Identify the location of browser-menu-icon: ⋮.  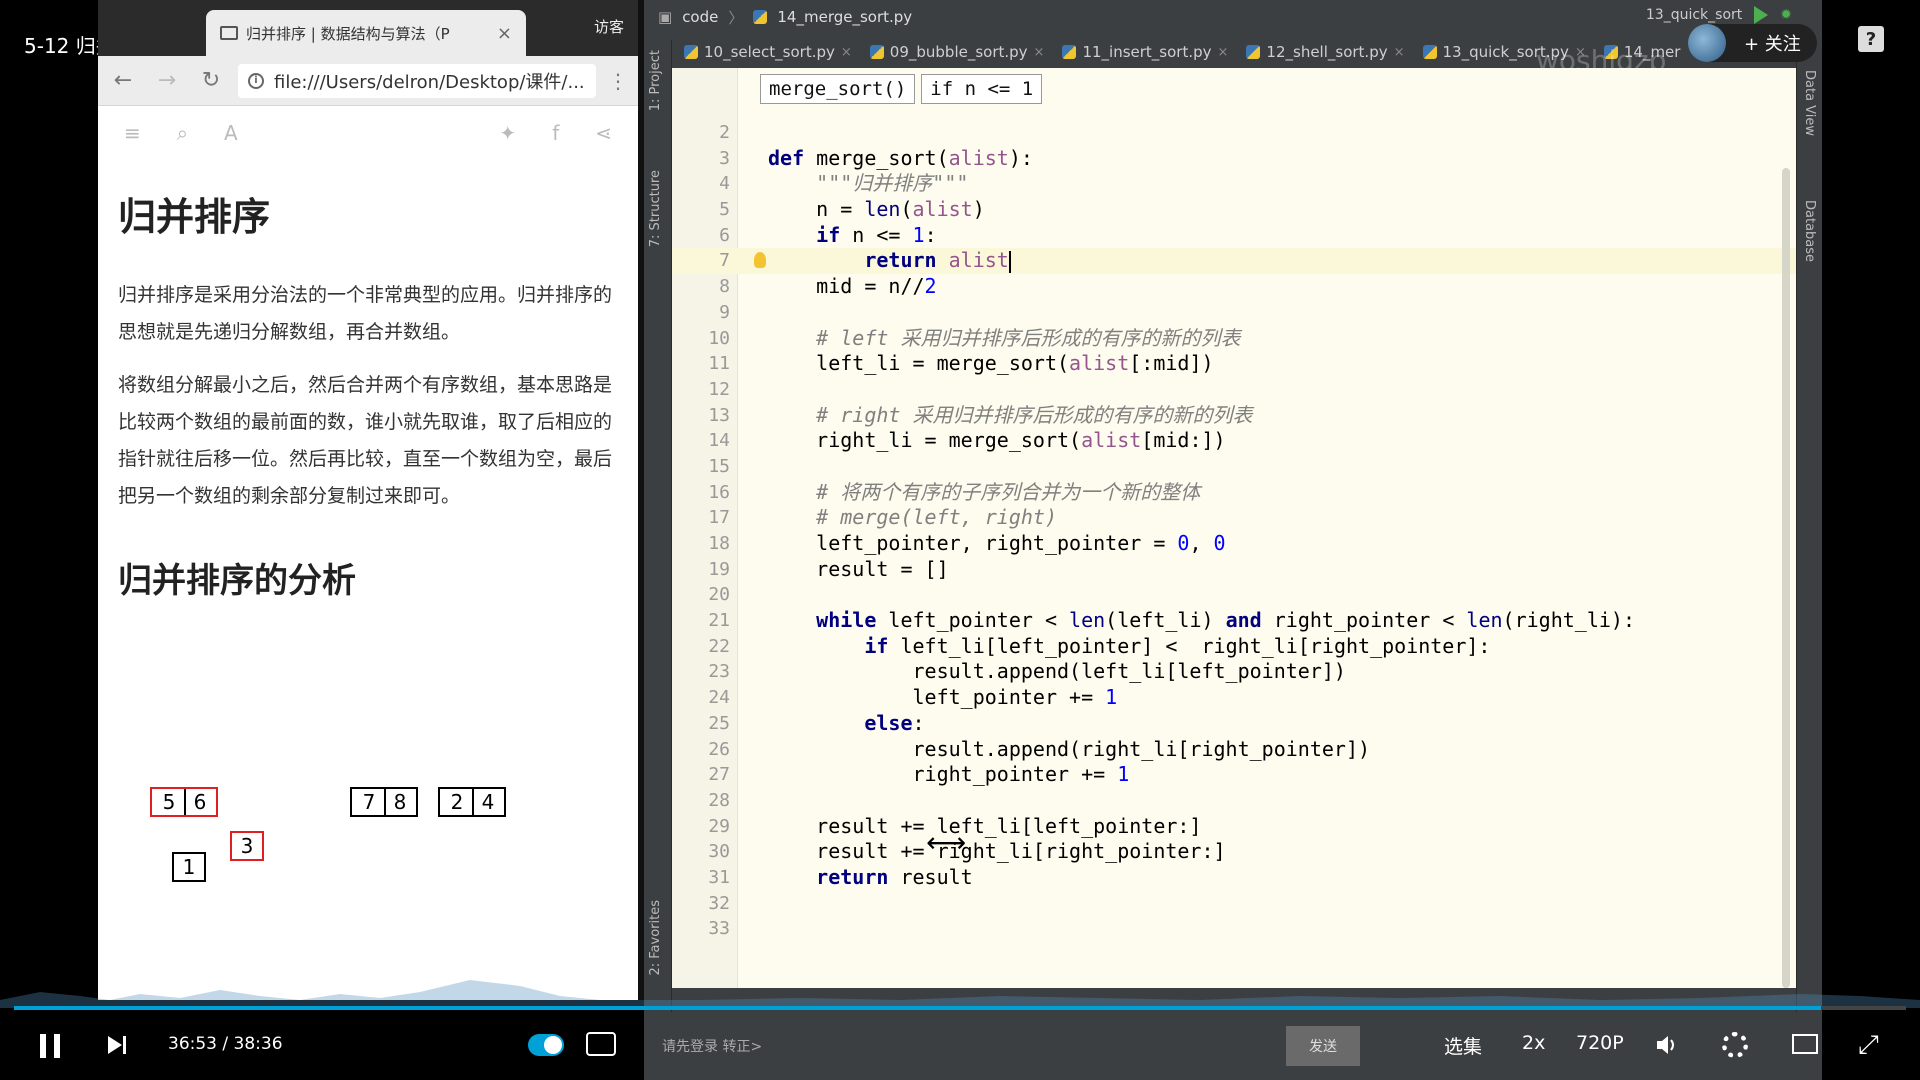
(618, 81).